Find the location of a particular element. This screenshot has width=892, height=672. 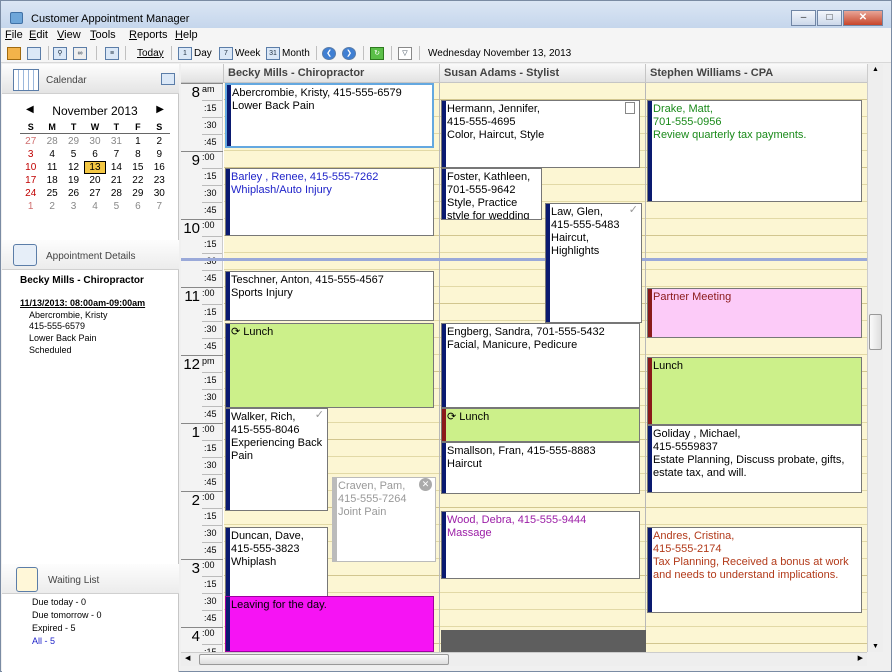

calendar-day: 10 is located at coordinates (30, 167).